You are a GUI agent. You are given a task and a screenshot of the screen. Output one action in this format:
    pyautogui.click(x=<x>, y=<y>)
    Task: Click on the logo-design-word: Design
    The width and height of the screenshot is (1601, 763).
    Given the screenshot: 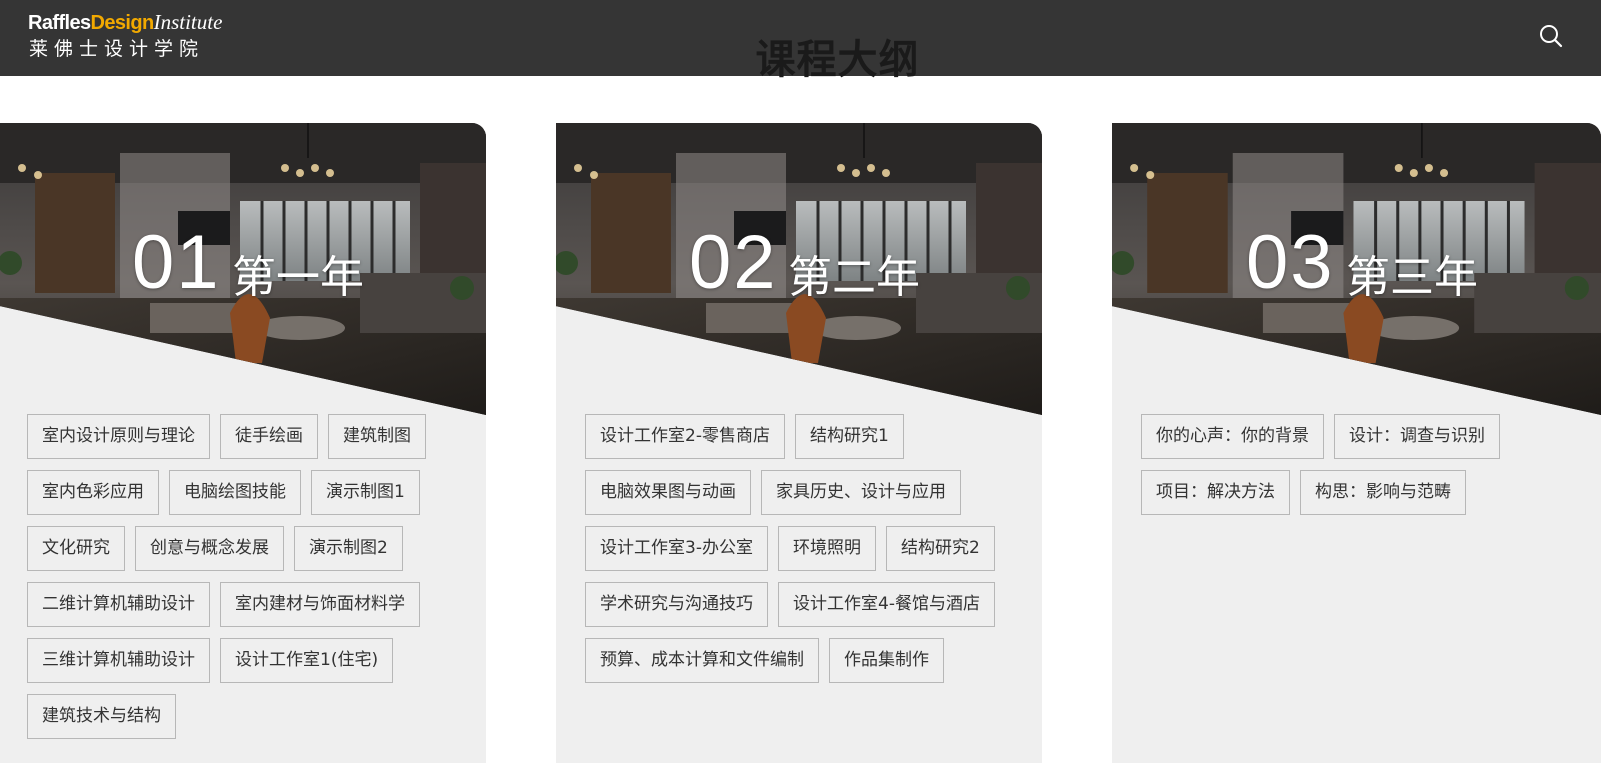 What is the action you would take?
    pyautogui.click(x=122, y=23)
    